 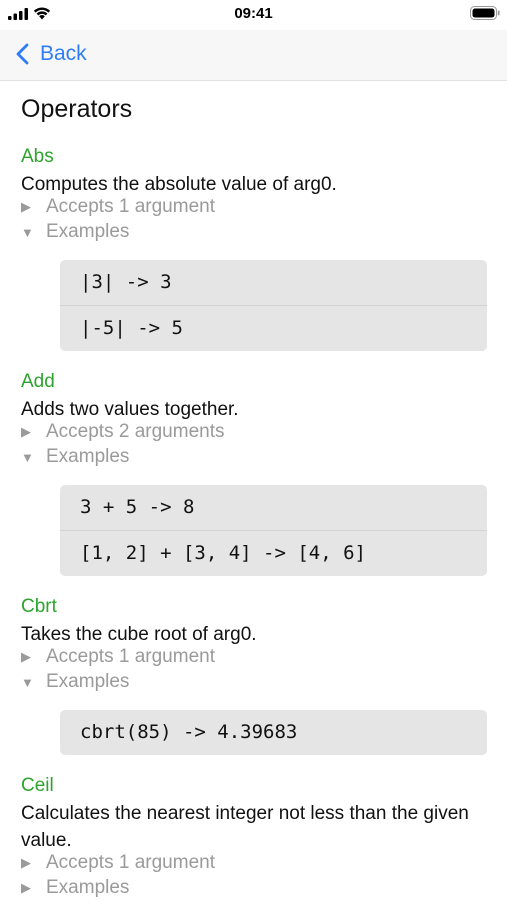 What do you see at coordinates (37, 785) in the screenshot?
I see `operator-name: Ceil` at bounding box center [37, 785].